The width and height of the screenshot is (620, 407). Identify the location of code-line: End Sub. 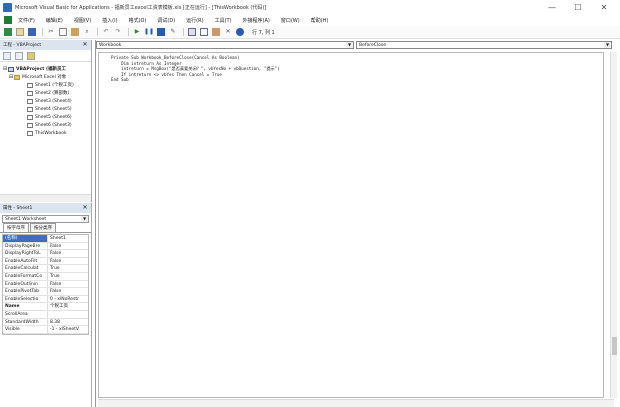
(357, 80).